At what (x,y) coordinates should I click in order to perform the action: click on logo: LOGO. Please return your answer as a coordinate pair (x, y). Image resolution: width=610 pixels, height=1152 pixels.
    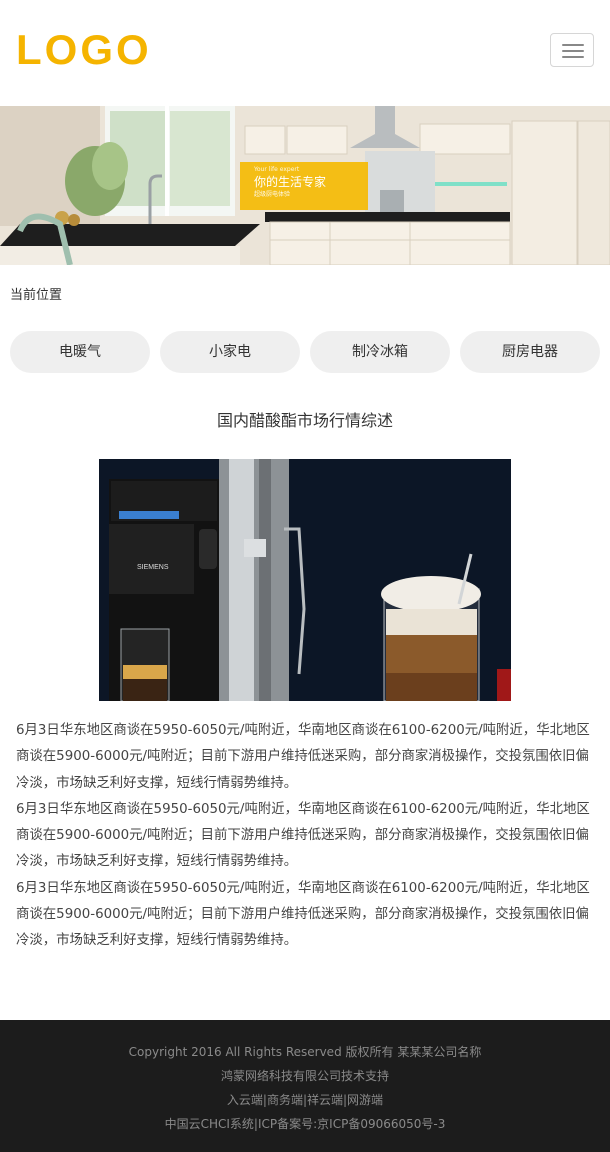
    Looking at the image, I should click on (84, 50).